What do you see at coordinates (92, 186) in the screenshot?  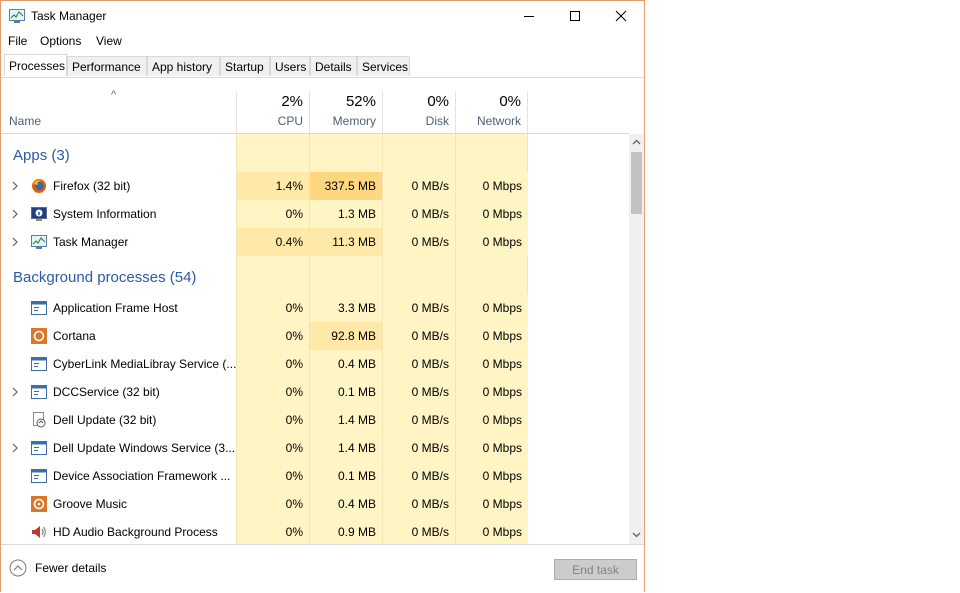 I see `process-name: Firefox (32 bit)` at bounding box center [92, 186].